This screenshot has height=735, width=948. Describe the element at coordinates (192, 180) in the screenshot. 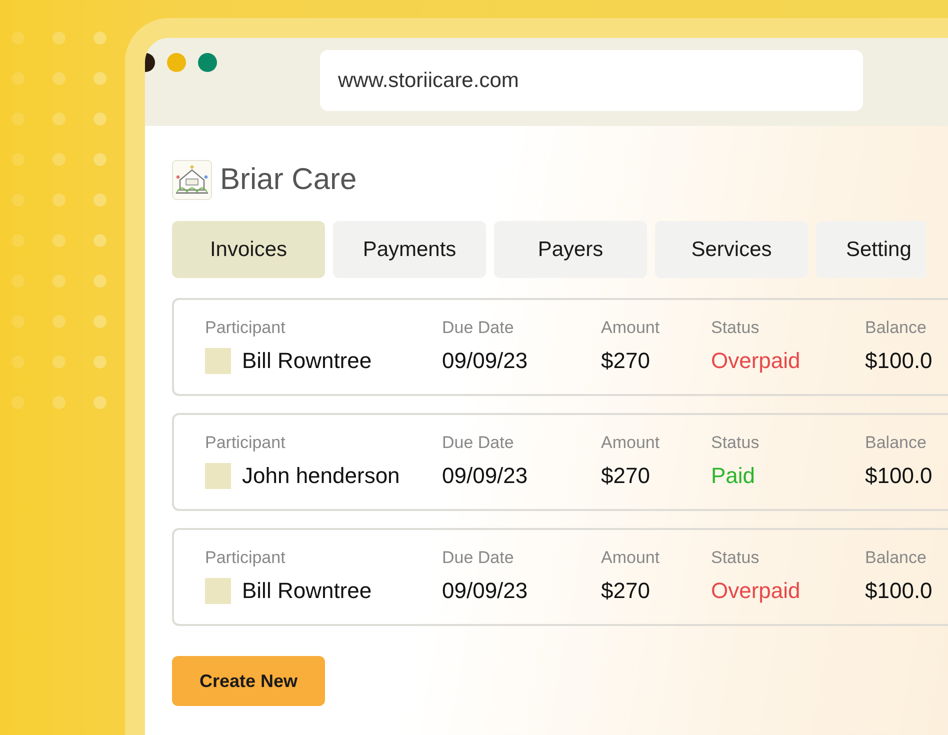

I see `house-logo-icon` at that location.